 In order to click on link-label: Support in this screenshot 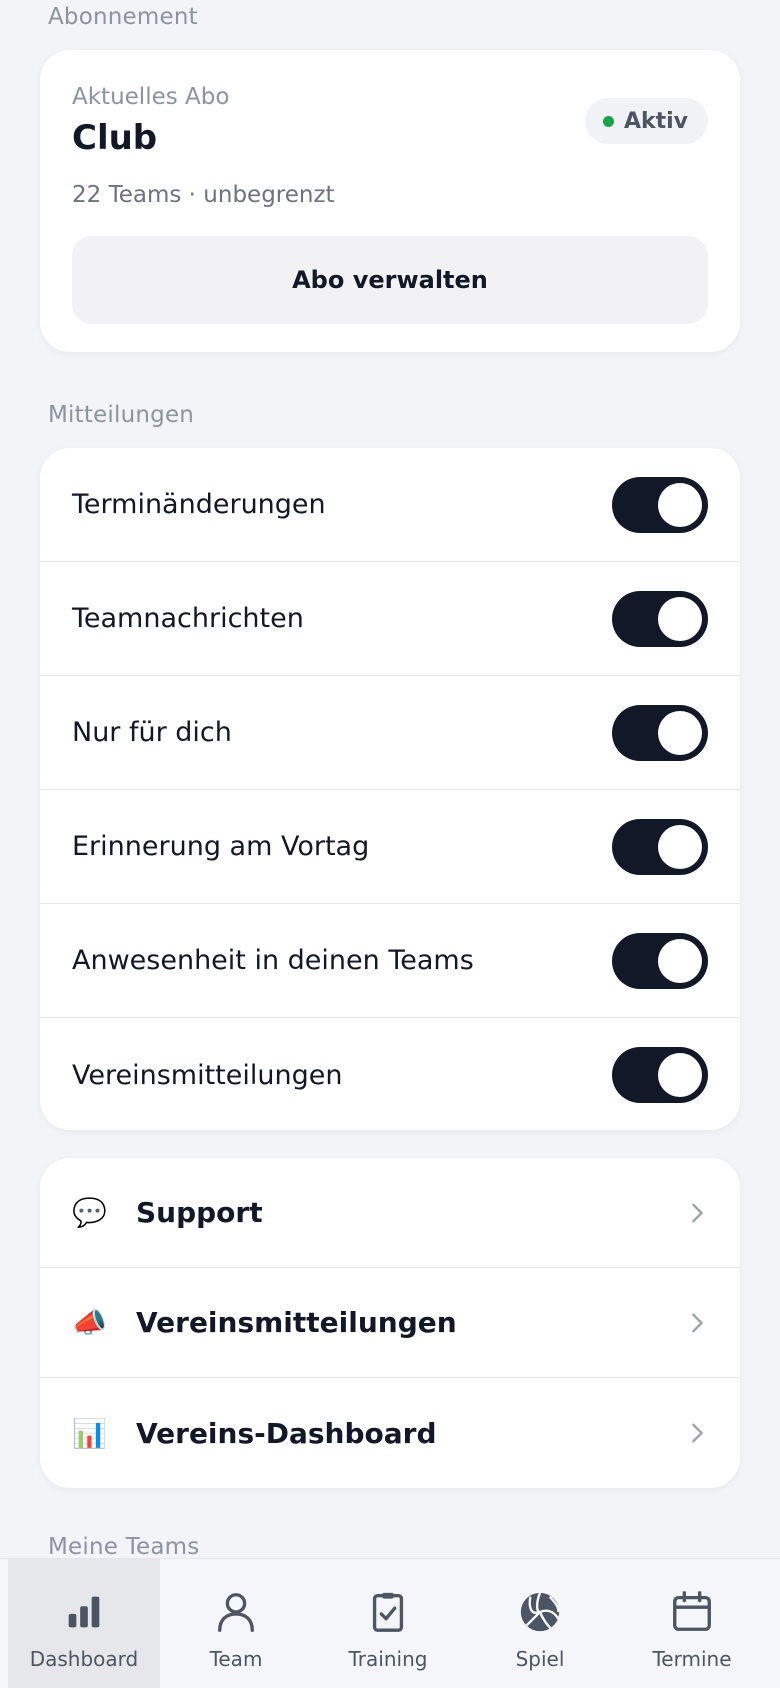, I will do `click(199, 1212)`.